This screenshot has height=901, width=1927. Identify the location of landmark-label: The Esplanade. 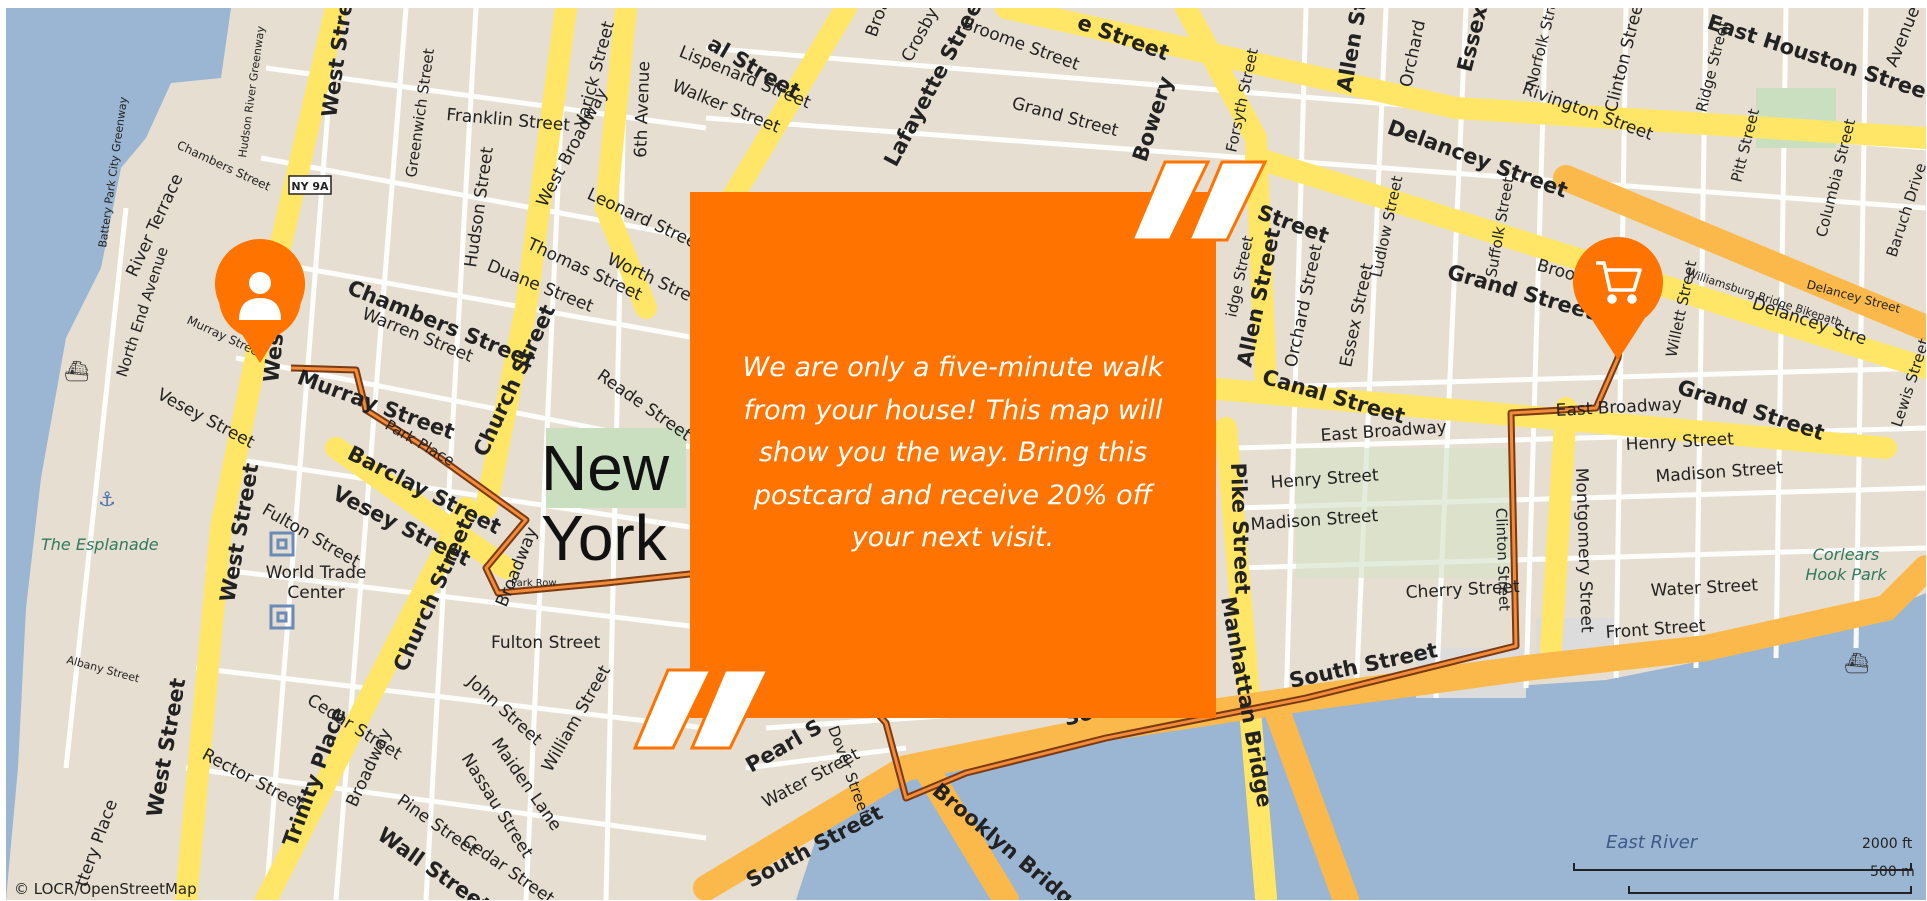
(100, 544).